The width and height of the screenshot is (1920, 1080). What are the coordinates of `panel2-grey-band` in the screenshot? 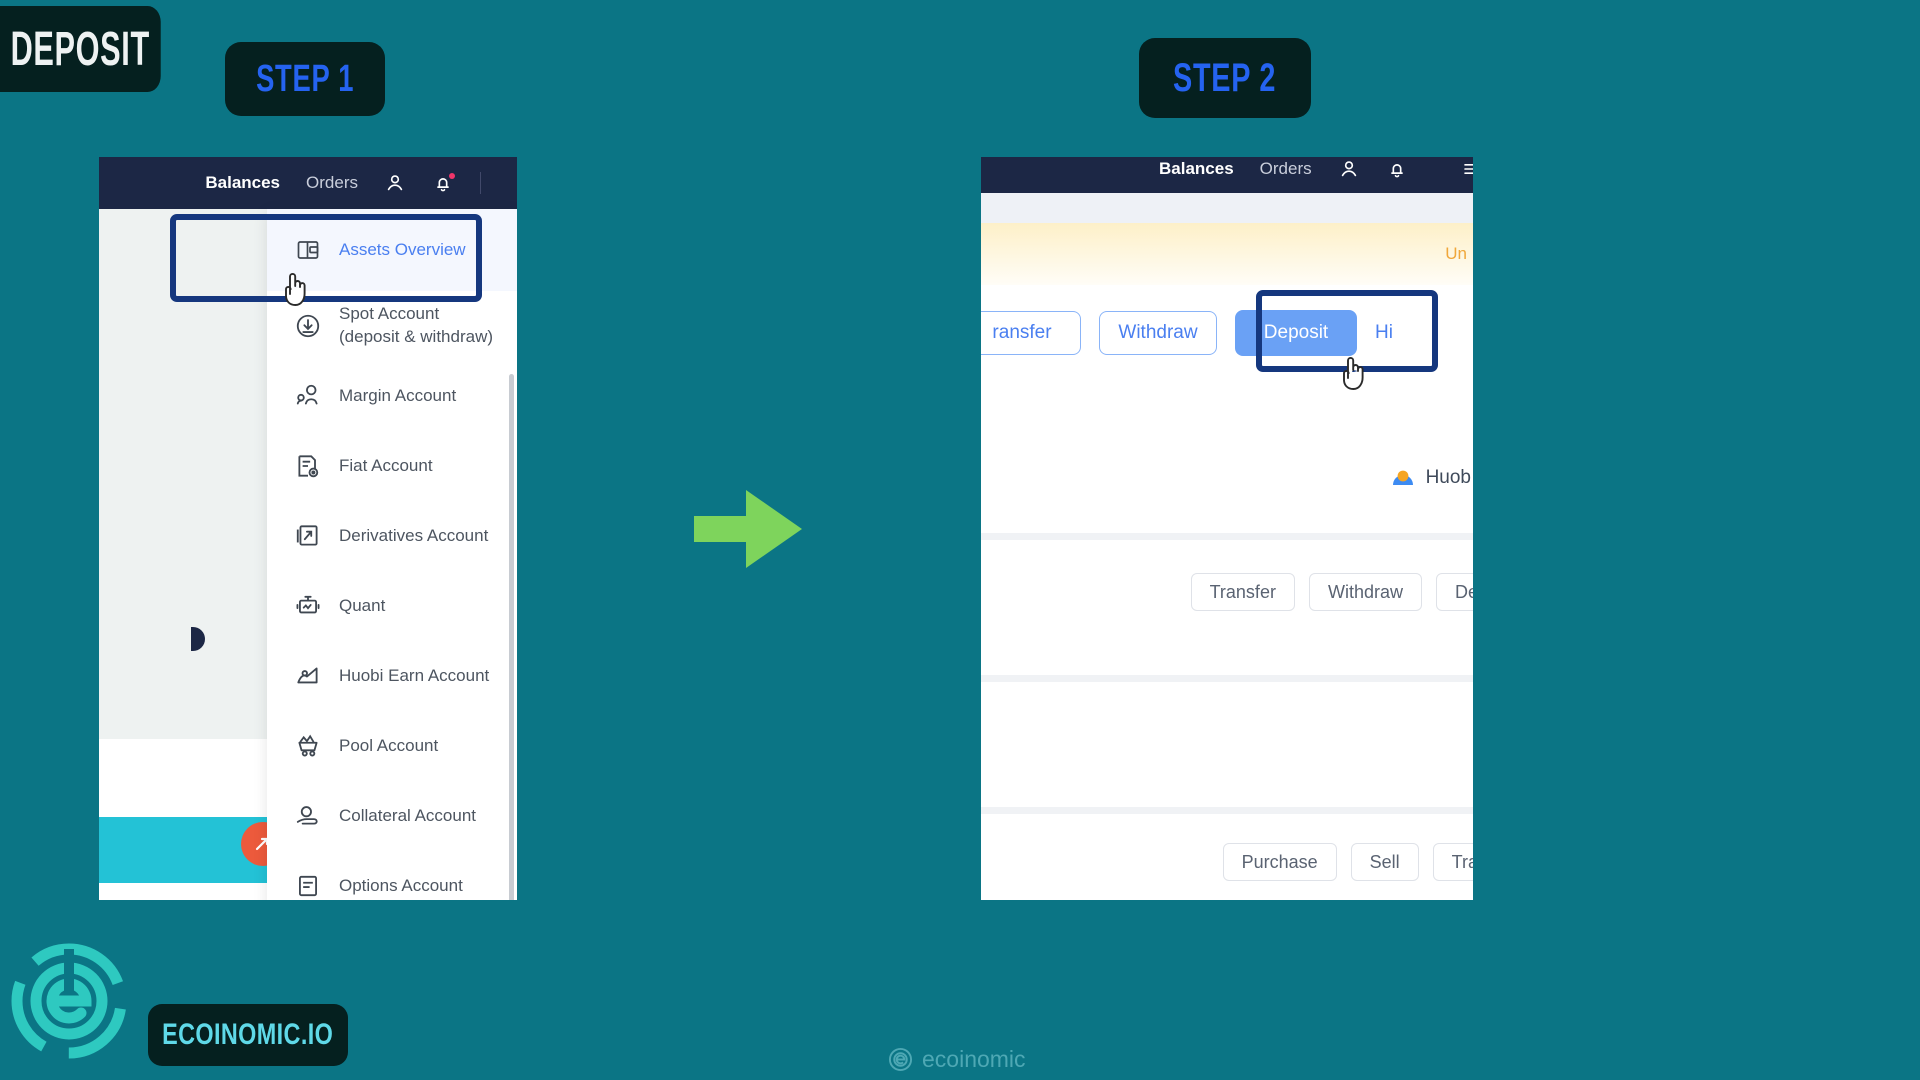 It's located at (1227, 208).